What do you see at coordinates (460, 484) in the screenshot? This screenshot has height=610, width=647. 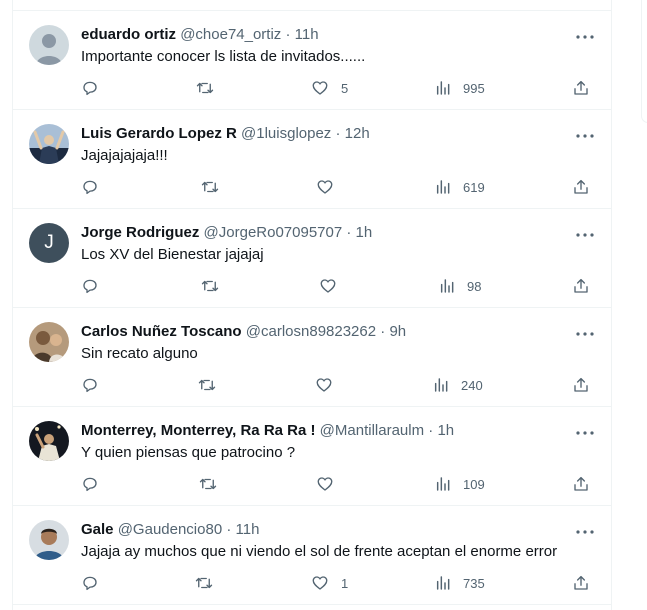 I see `views-button: 109` at bounding box center [460, 484].